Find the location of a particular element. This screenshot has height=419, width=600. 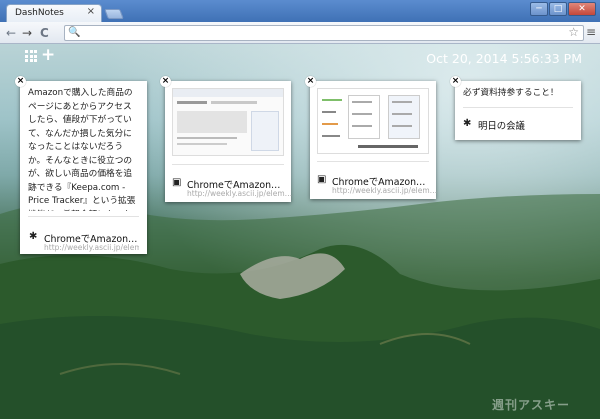

minimize-button: ─ is located at coordinates (539, 9).